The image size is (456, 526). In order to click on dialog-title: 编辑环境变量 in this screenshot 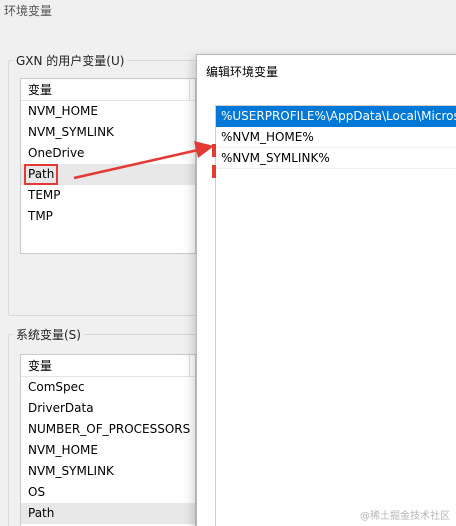, I will do `click(242, 72)`.